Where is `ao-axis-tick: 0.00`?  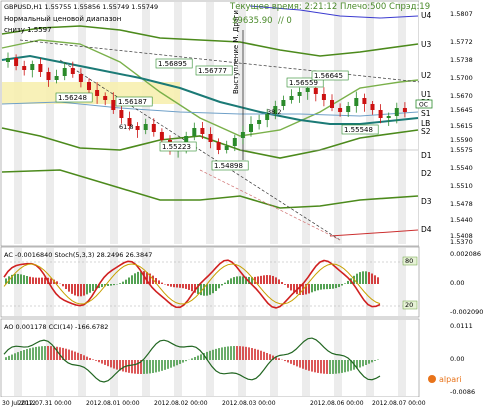
ao-axis-tick: 0.00 is located at coordinates (457, 359).